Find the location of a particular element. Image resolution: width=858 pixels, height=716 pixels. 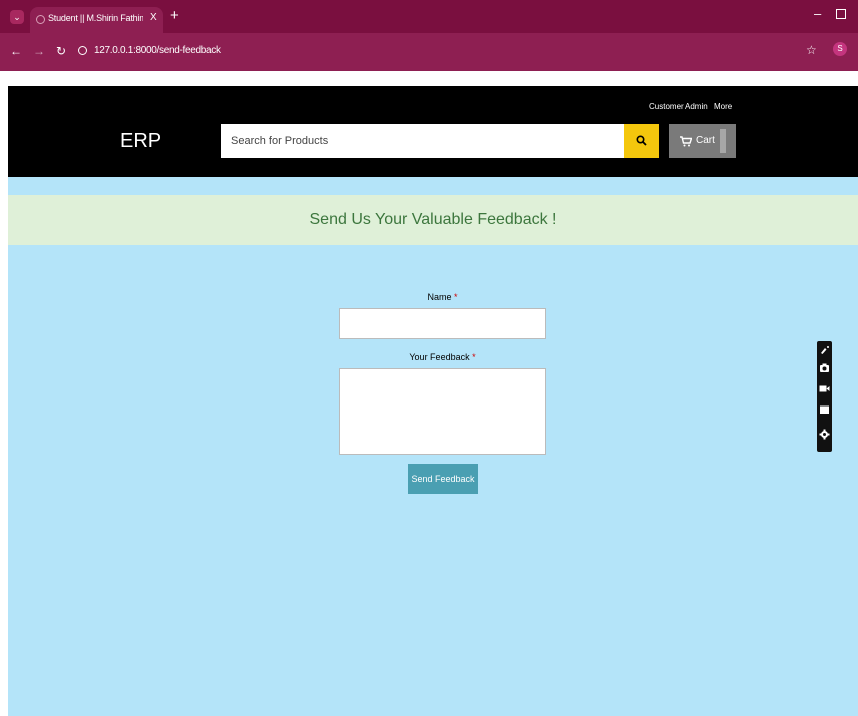

page-title: Send Us Your Valuable Feedback ! is located at coordinates (433, 219).